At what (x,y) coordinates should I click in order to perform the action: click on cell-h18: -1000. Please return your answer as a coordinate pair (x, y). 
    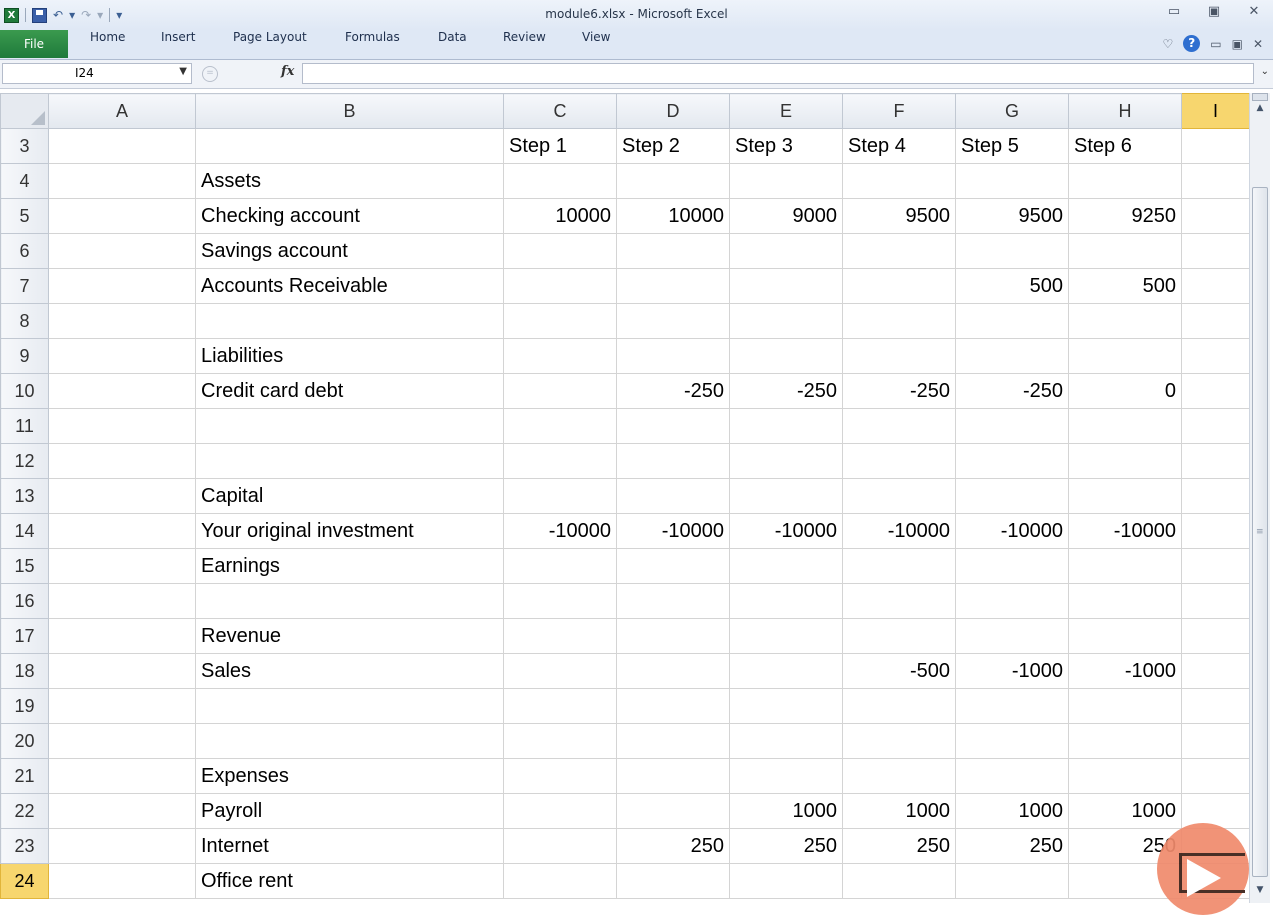
    Looking at the image, I should click on (1125, 671).